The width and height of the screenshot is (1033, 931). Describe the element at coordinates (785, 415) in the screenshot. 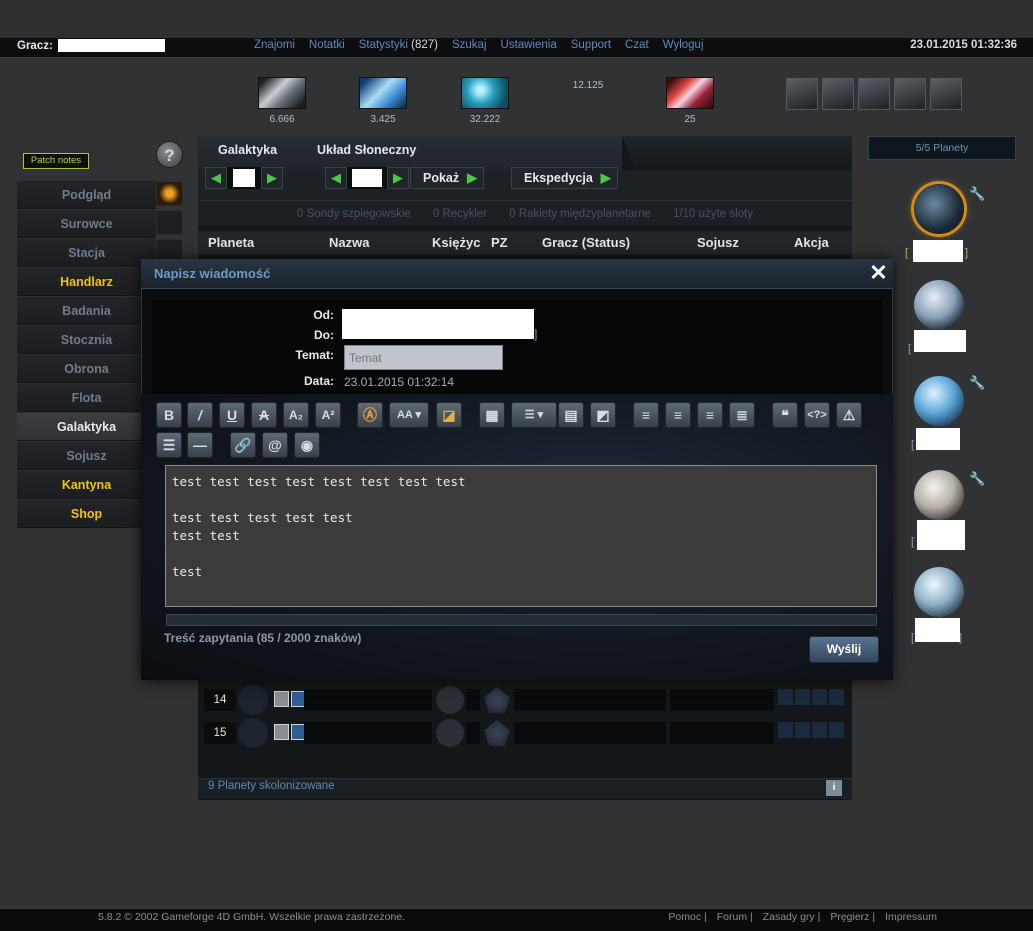

I see `quote-icon: ❝` at that location.